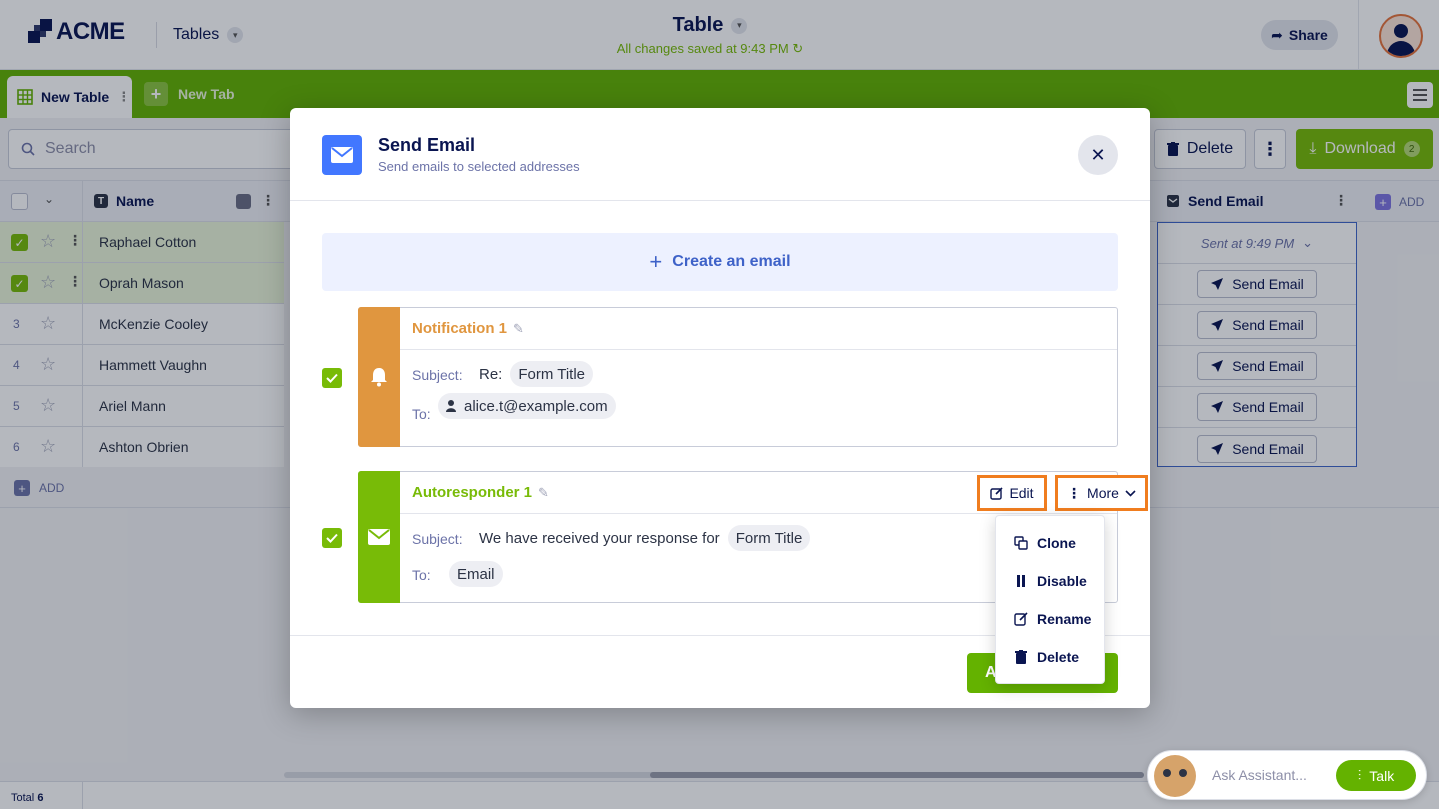 The width and height of the screenshot is (1439, 809). Describe the element at coordinates (1021, 581) in the screenshot. I see `pause-icon` at that location.